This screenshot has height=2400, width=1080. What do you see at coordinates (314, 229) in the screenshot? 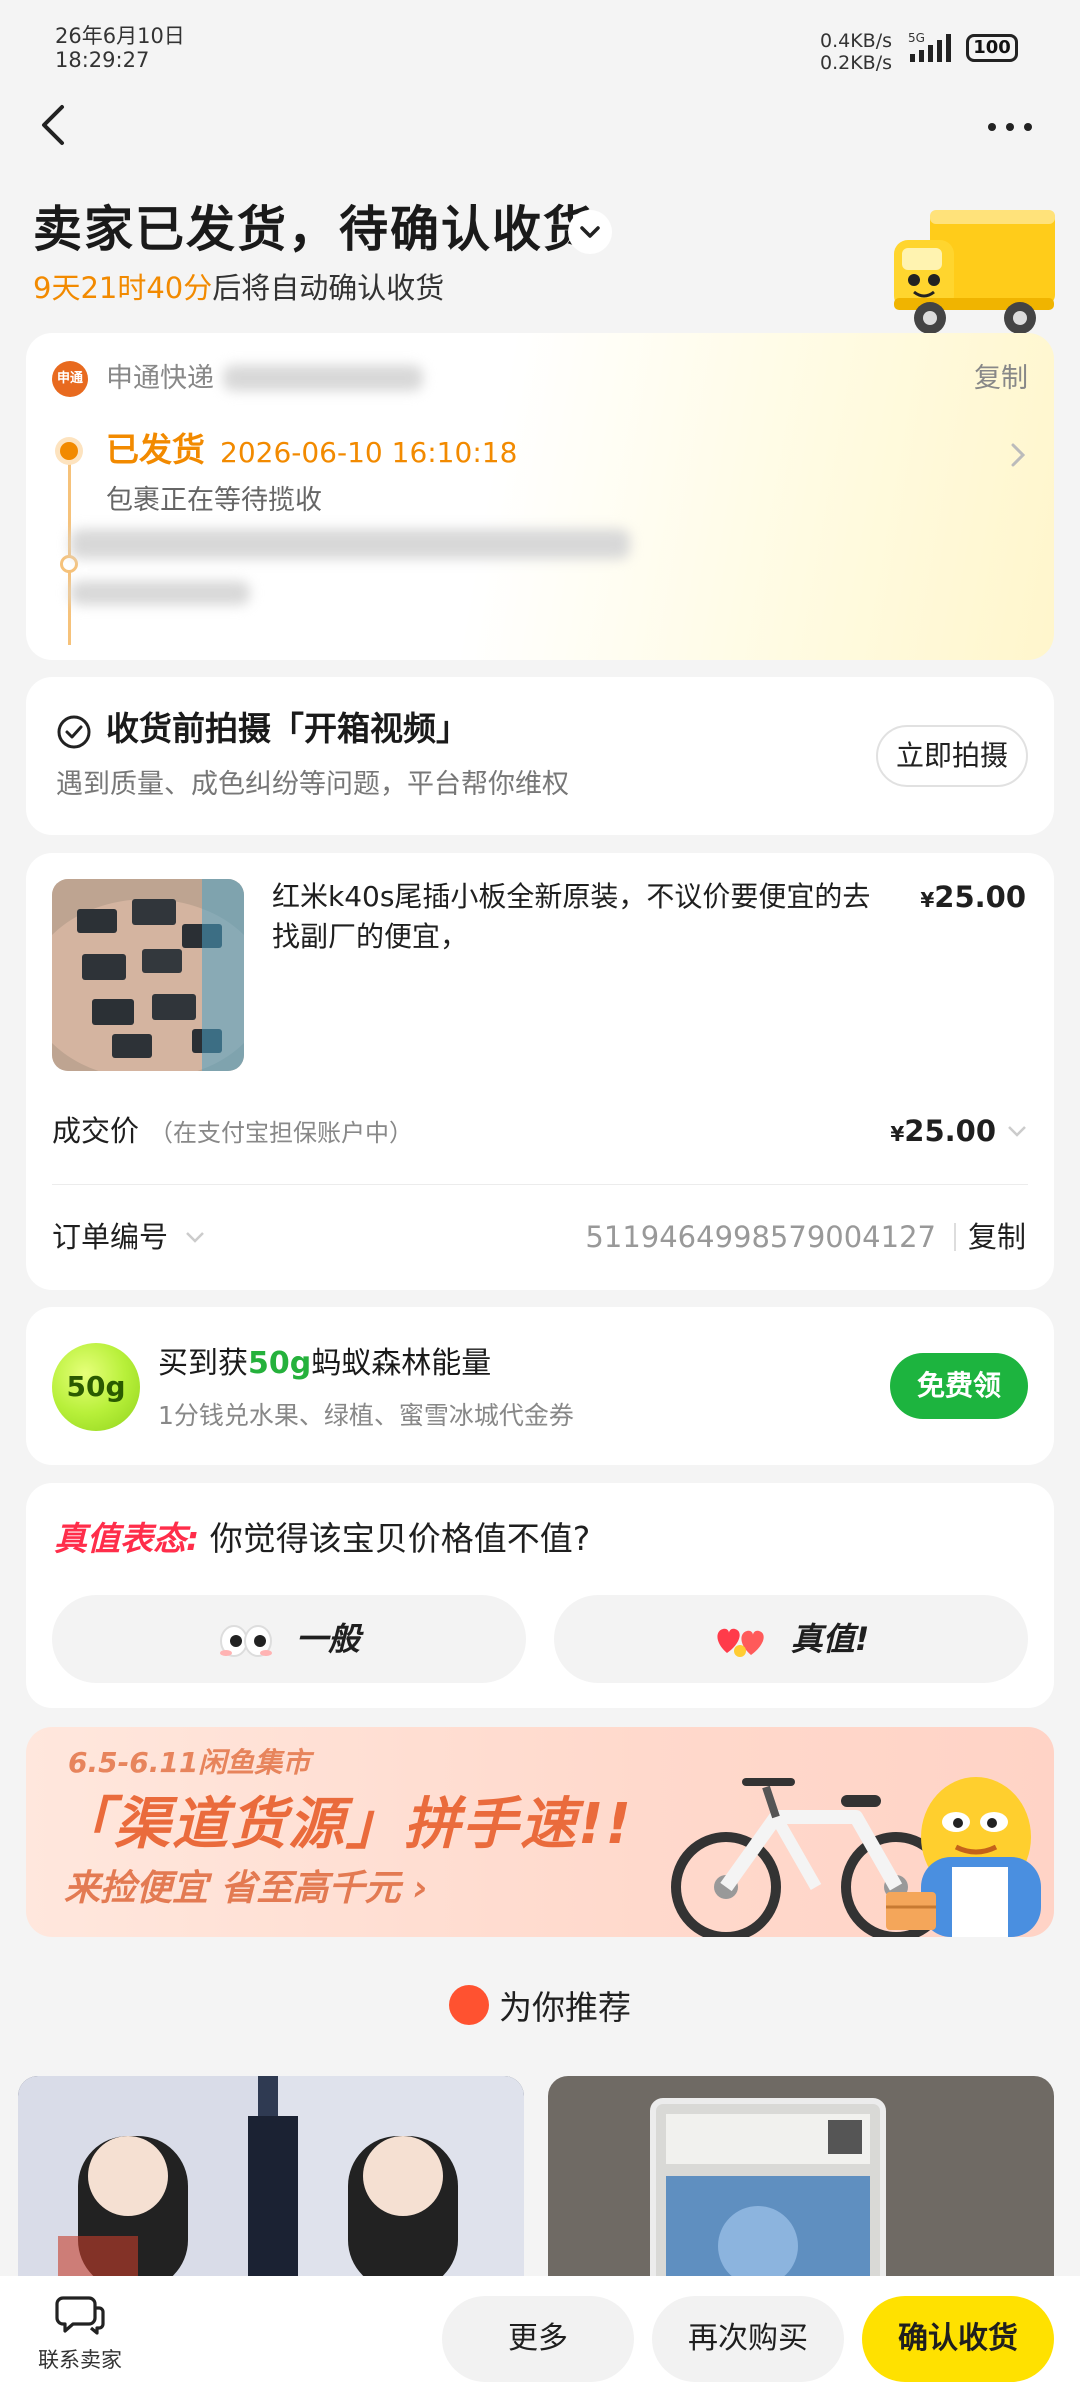
I see `page-title: 卖家已发货，待确认收货` at bounding box center [314, 229].